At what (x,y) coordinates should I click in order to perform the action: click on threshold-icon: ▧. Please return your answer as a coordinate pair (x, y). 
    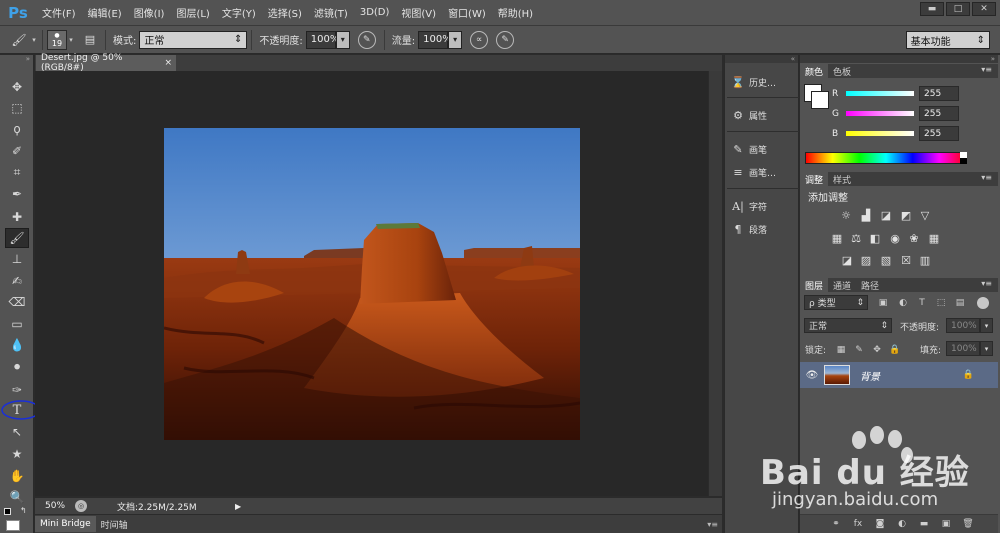
    Looking at the image, I should click on (886, 260).